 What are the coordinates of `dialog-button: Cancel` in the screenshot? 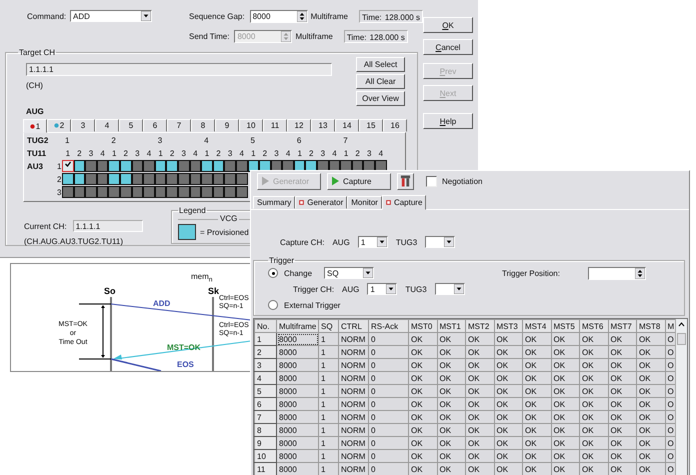 It's located at (448, 47).